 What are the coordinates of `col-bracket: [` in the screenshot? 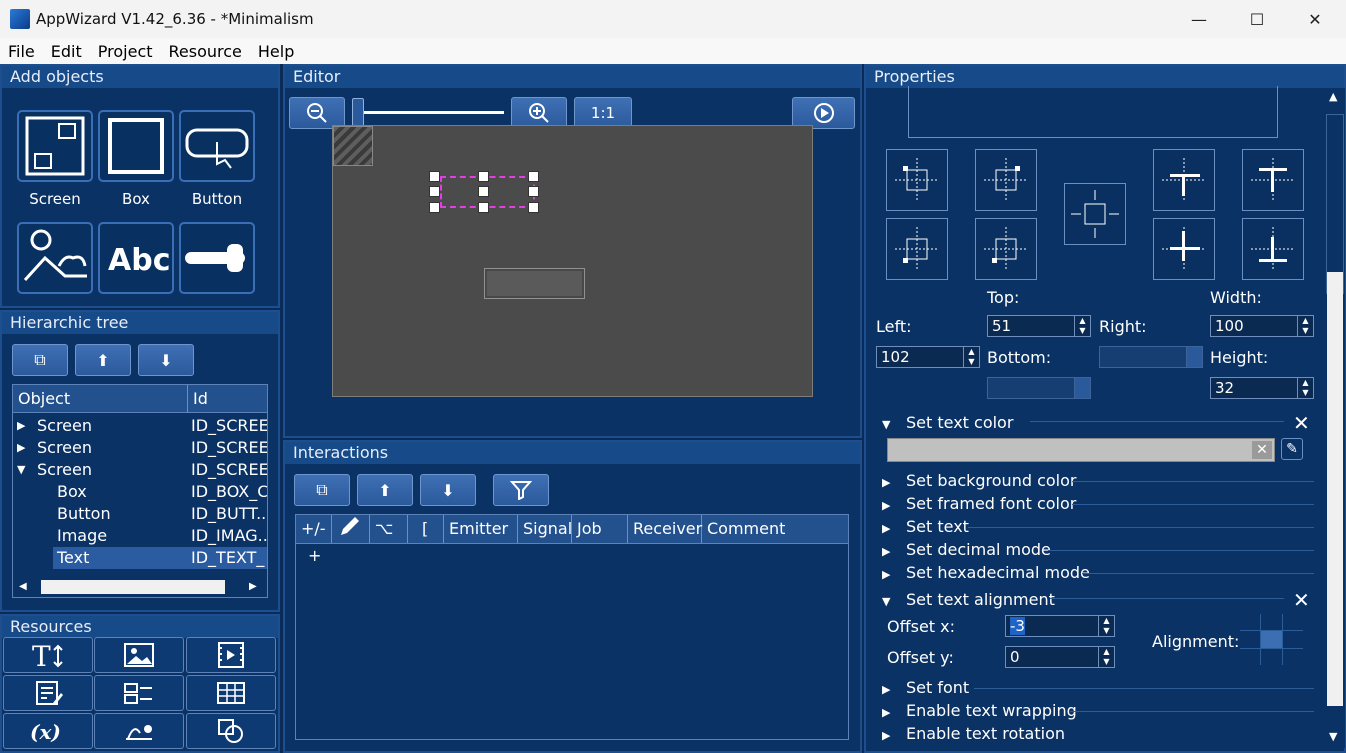 It's located at (426, 529).